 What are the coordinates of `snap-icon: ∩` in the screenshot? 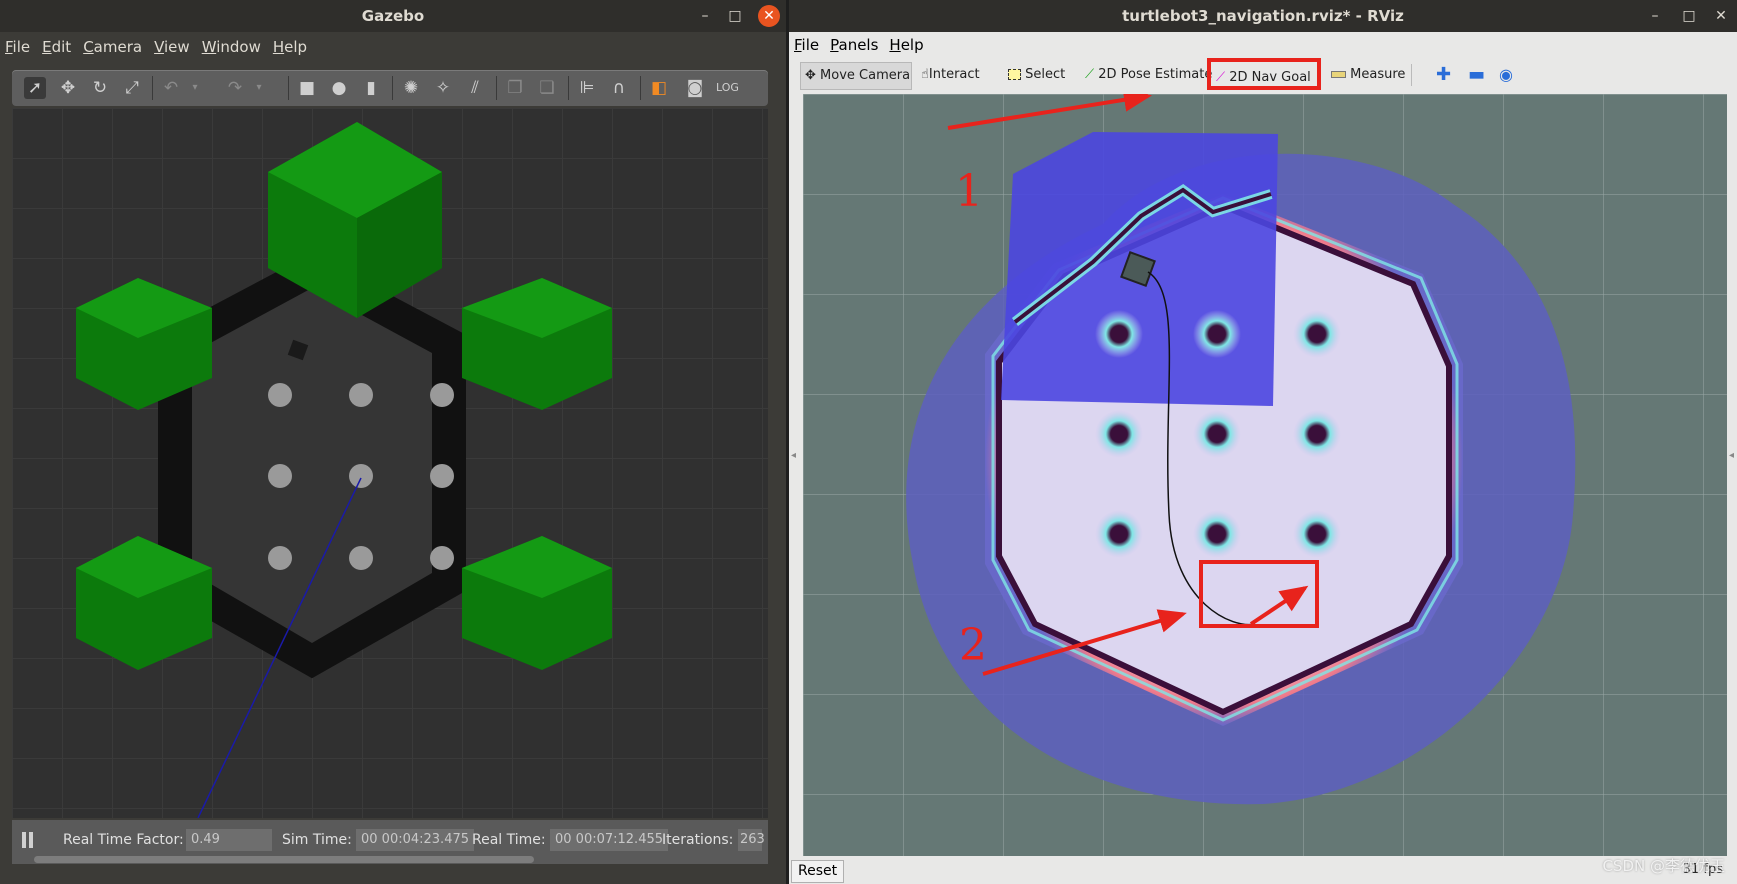 It's located at (619, 88).